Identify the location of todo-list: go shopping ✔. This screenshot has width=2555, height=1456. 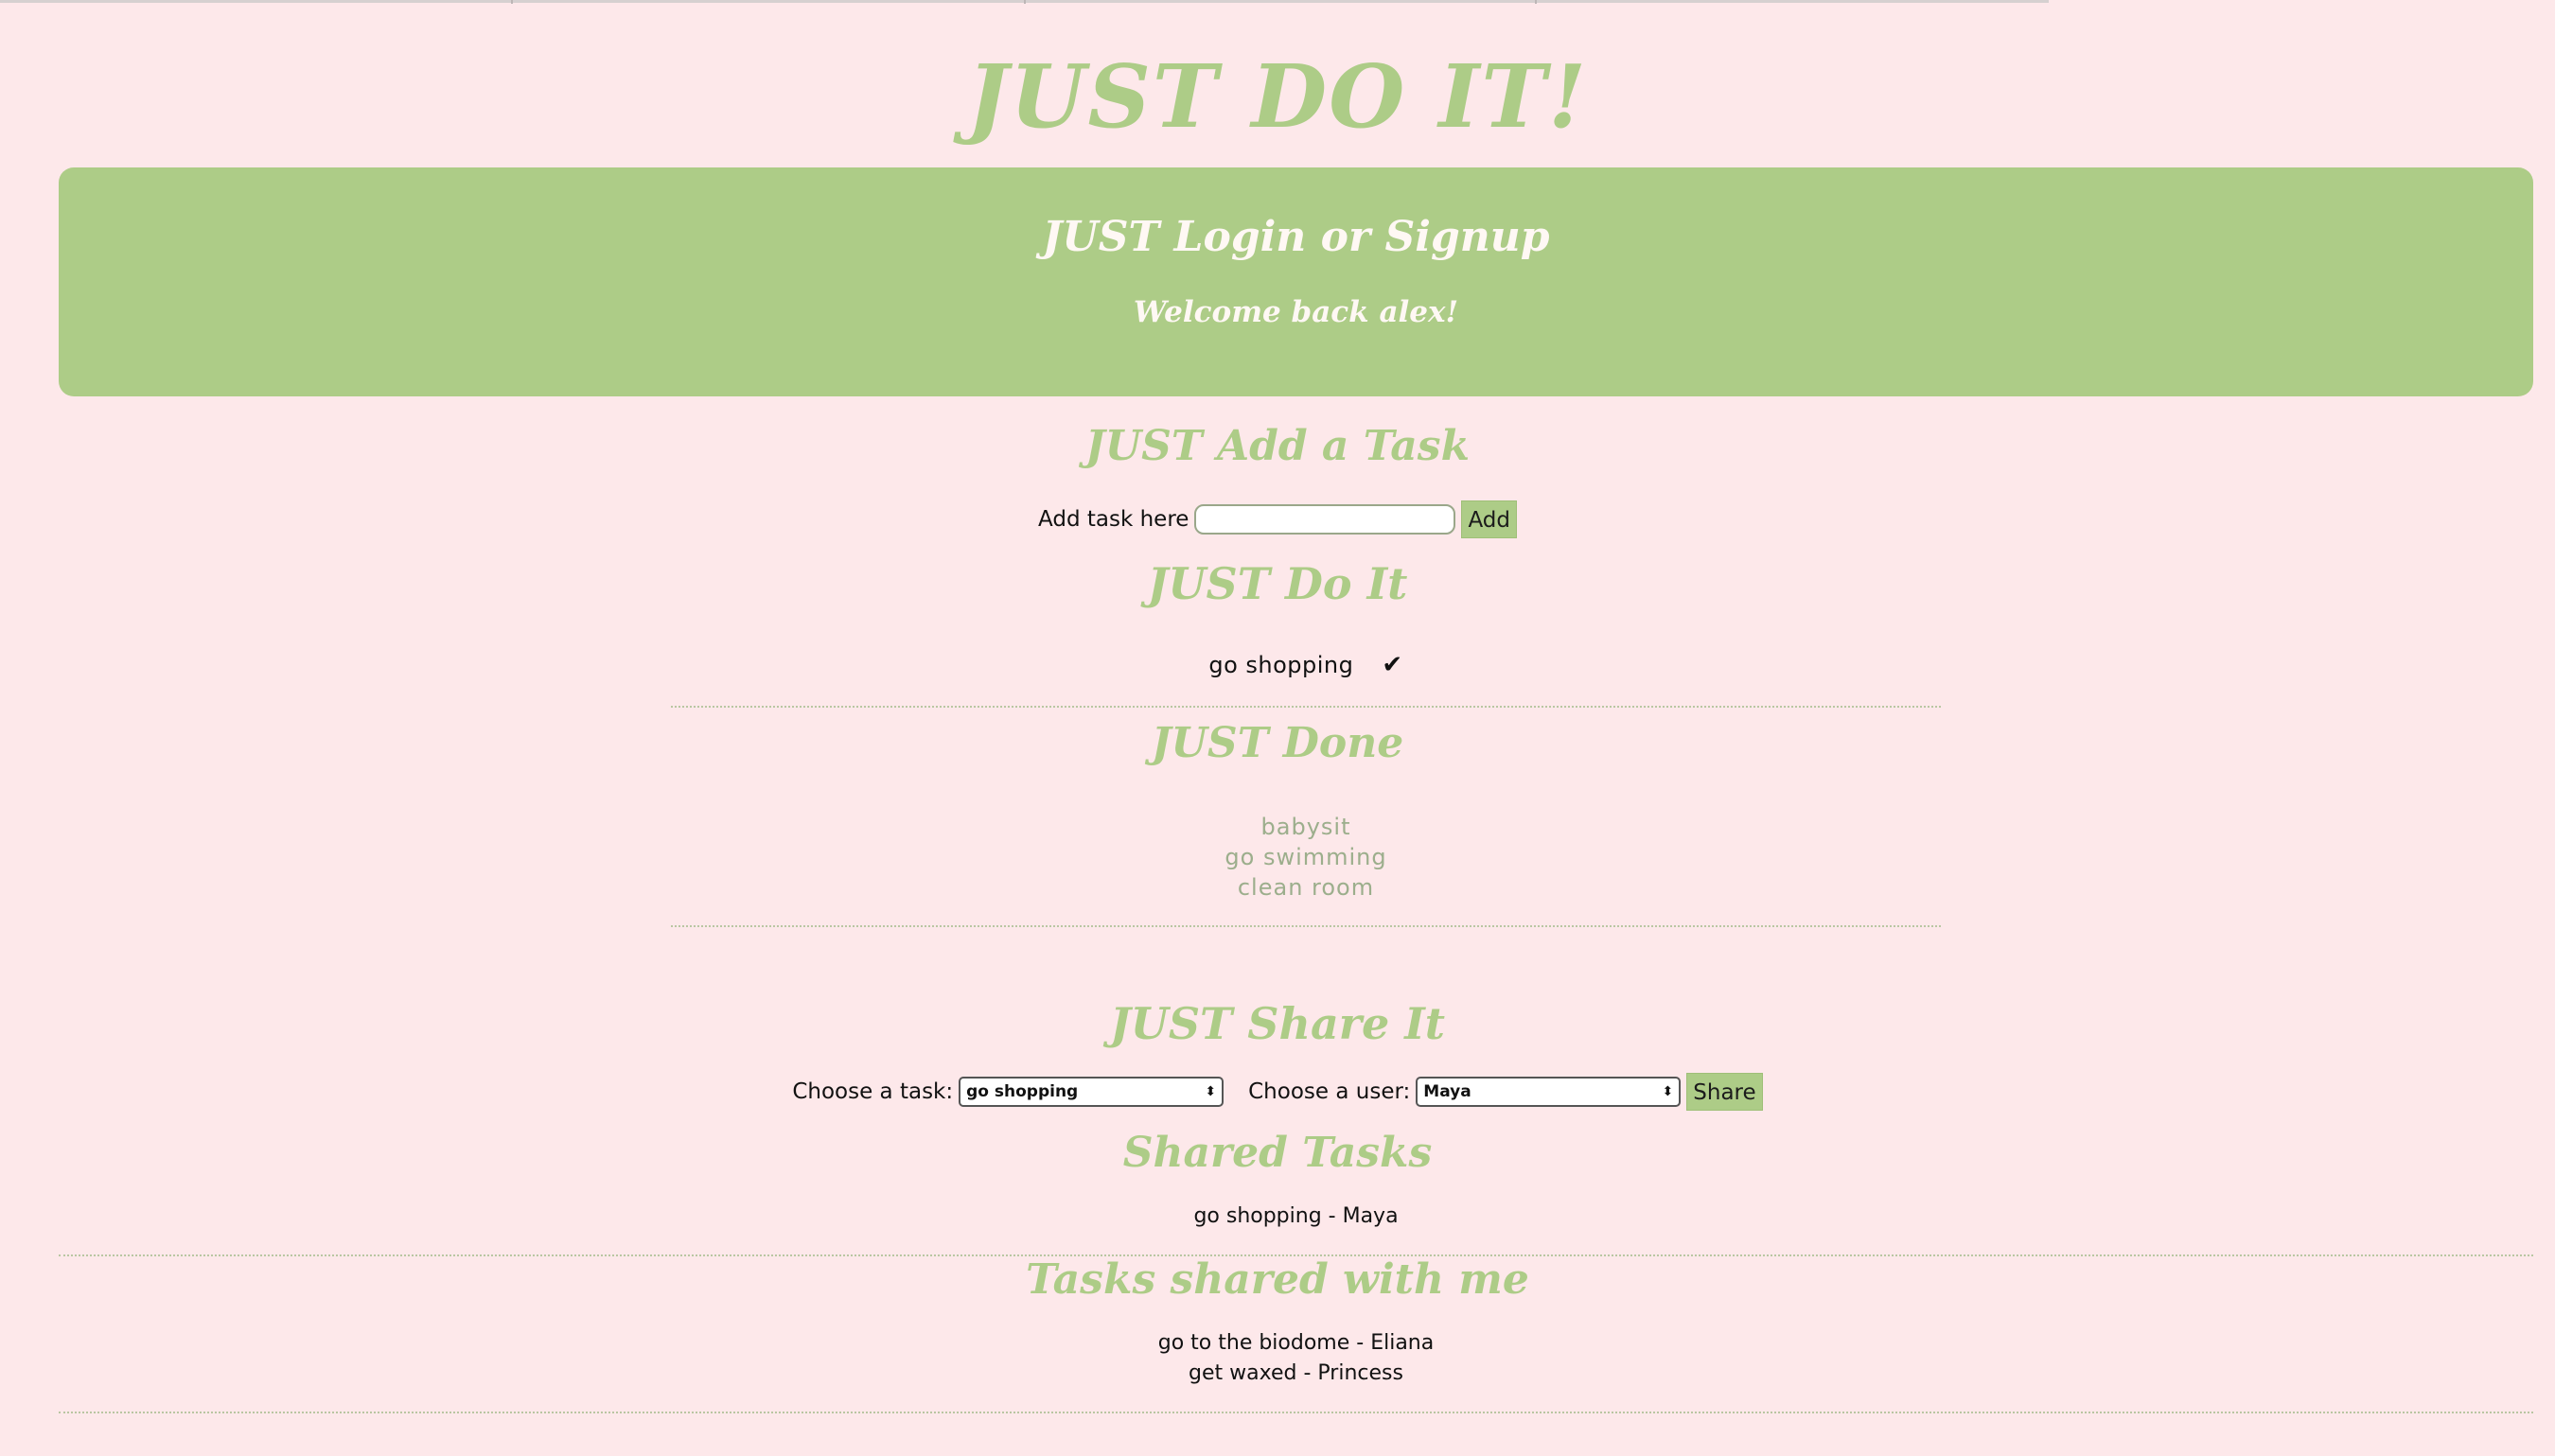
(1306, 671).